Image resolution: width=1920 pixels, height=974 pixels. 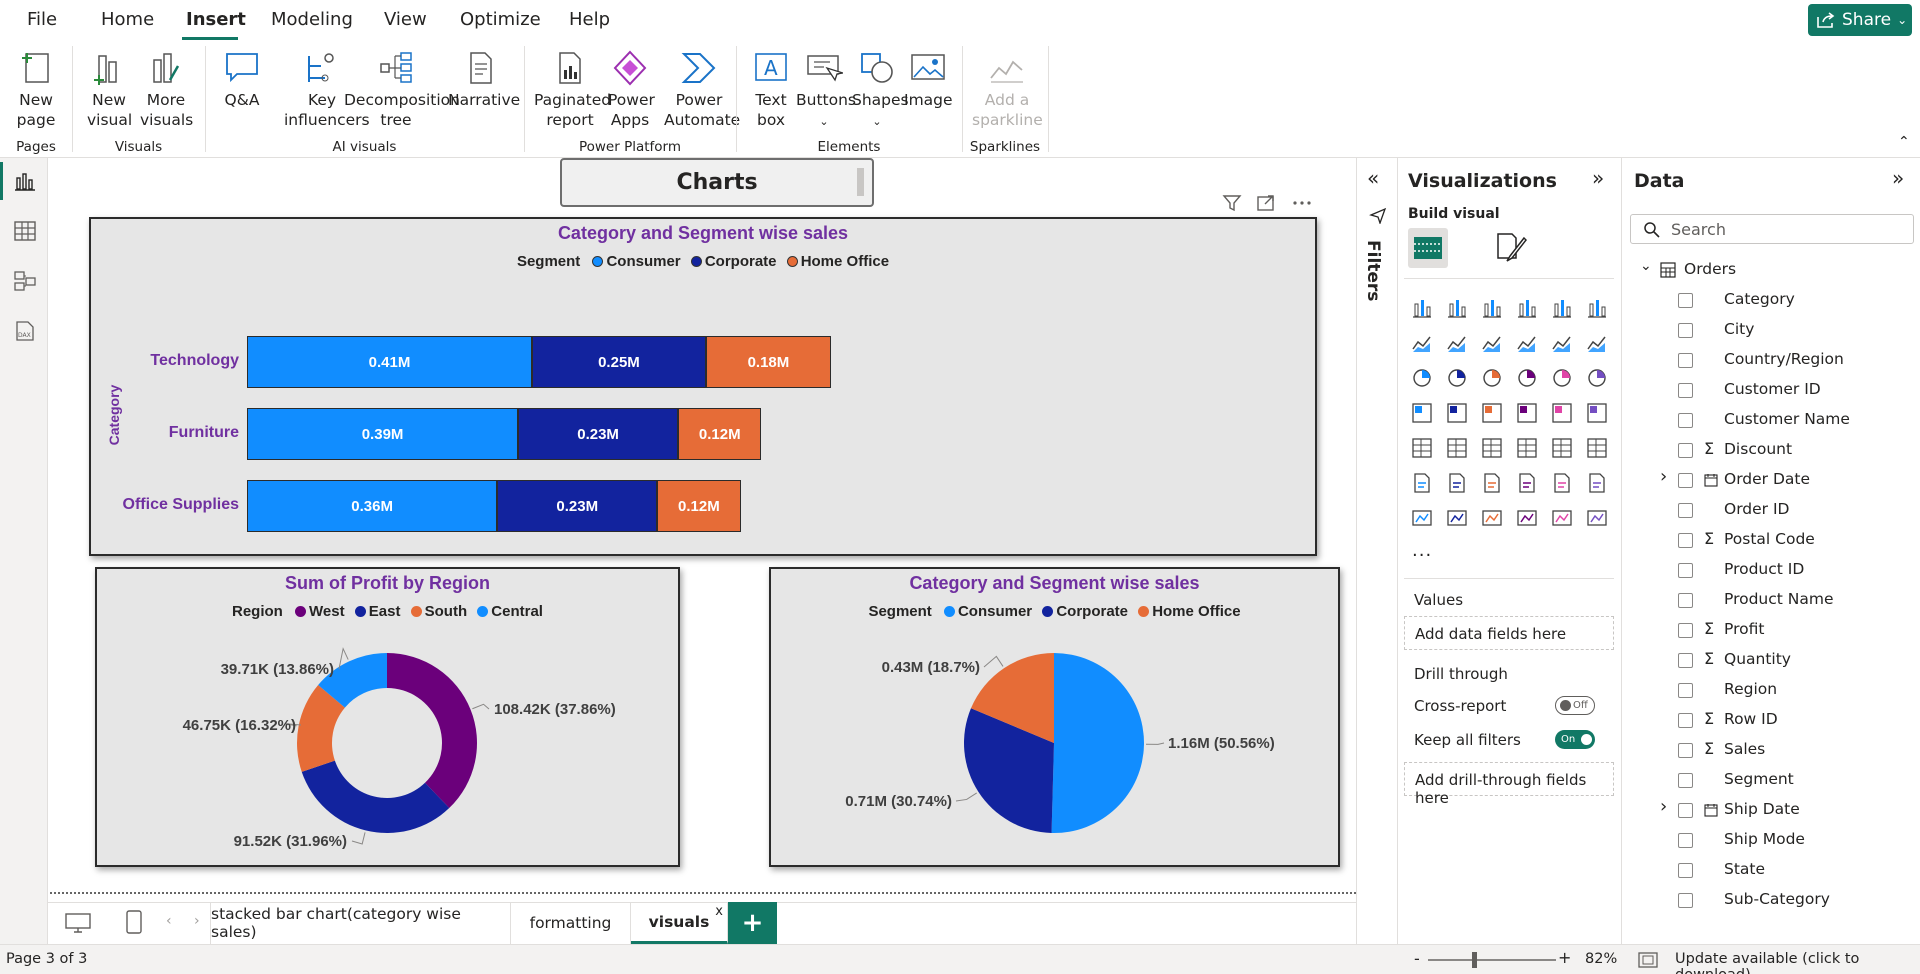 I want to click on multi-row-card-icon, so click(x=1422, y=448).